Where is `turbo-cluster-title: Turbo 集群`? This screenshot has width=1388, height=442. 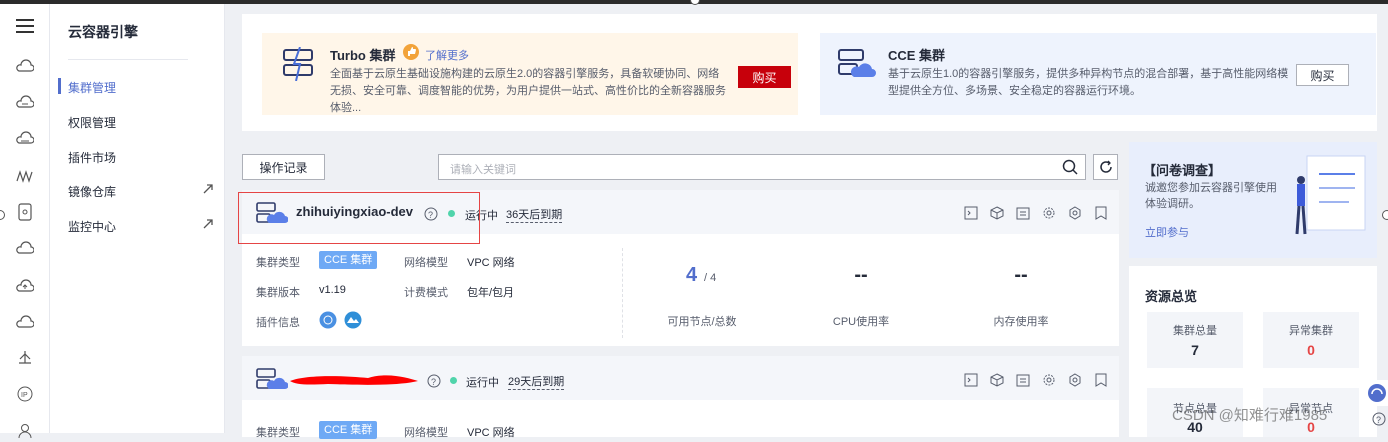 turbo-cluster-title: Turbo 集群 is located at coordinates (363, 55).